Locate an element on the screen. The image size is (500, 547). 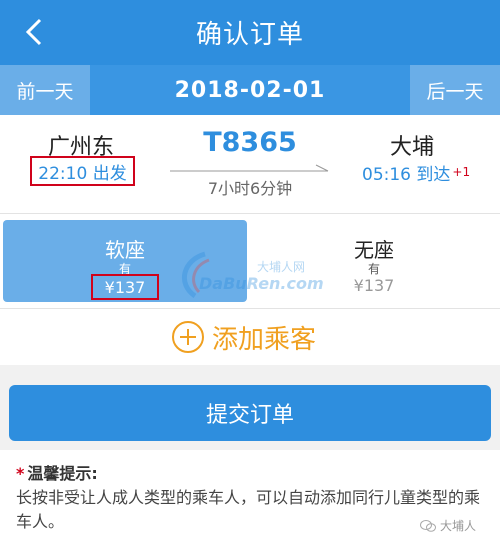
plus-circle-icon is located at coordinates (188, 337).